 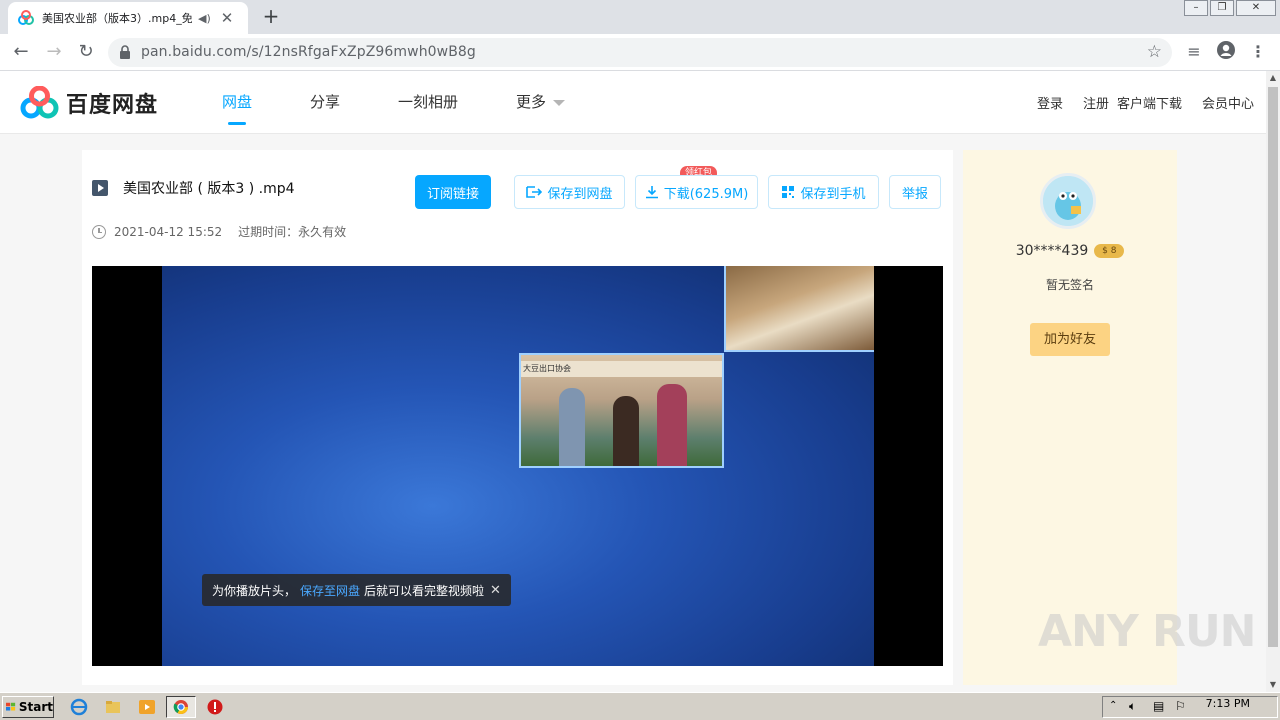 I want to click on media-control-icon: ≡, so click(x=1194, y=52).